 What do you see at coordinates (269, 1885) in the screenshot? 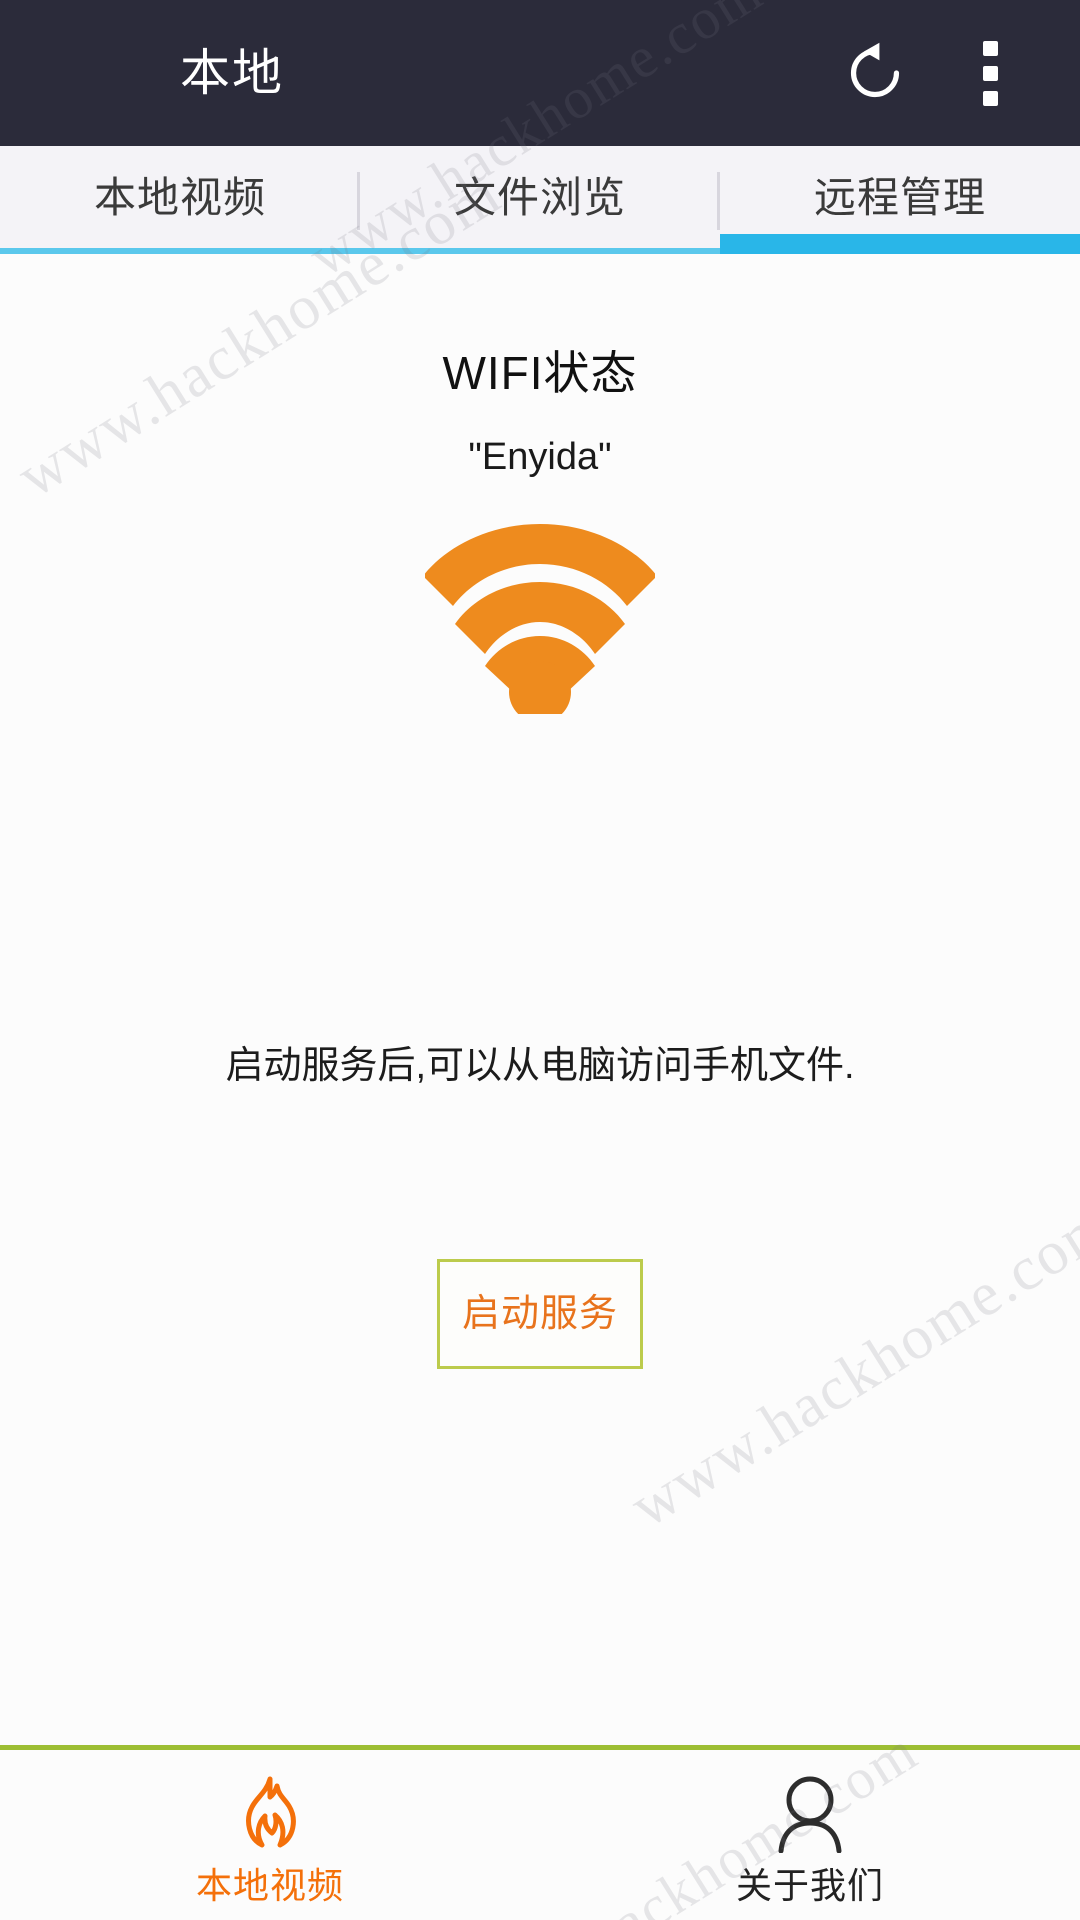
I see `nav-label: 本地视频` at bounding box center [269, 1885].